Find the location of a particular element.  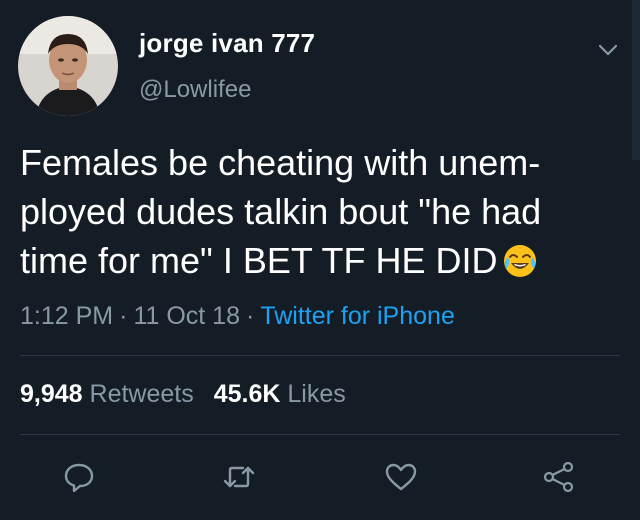

reply-icon is located at coordinates (79, 478).